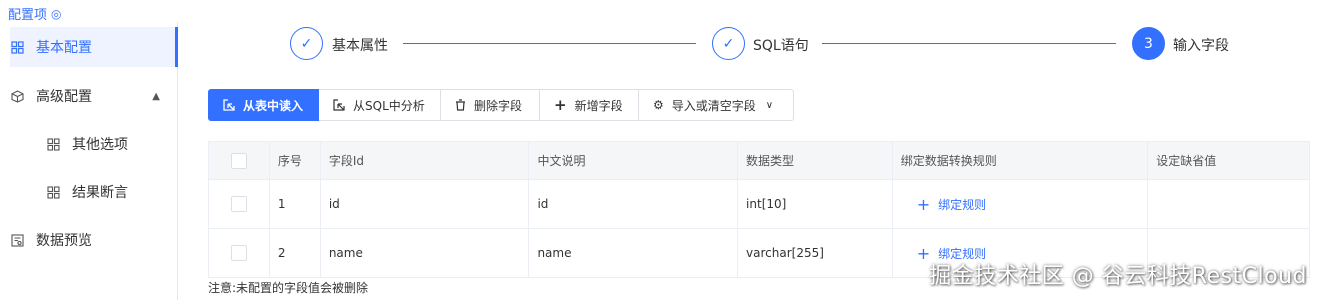  I want to click on table-header-row: 序号 字段Id 中文说明 数据类型 绑定数据转换规则 设定缺省值, so click(759, 161).